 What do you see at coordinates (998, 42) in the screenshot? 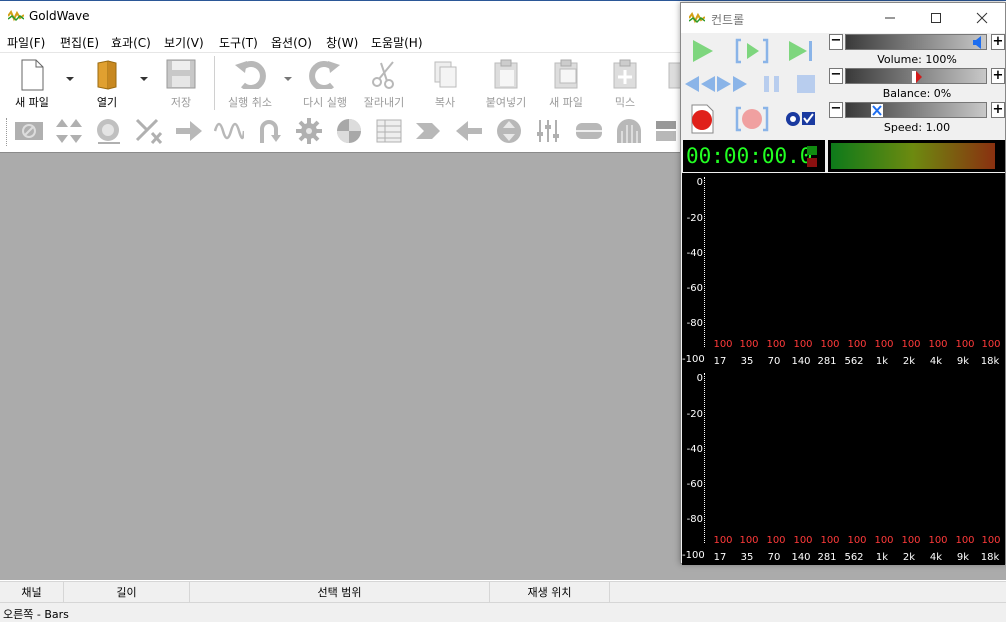
I see `volume-increase-button: +` at bounding box center [998, 42].